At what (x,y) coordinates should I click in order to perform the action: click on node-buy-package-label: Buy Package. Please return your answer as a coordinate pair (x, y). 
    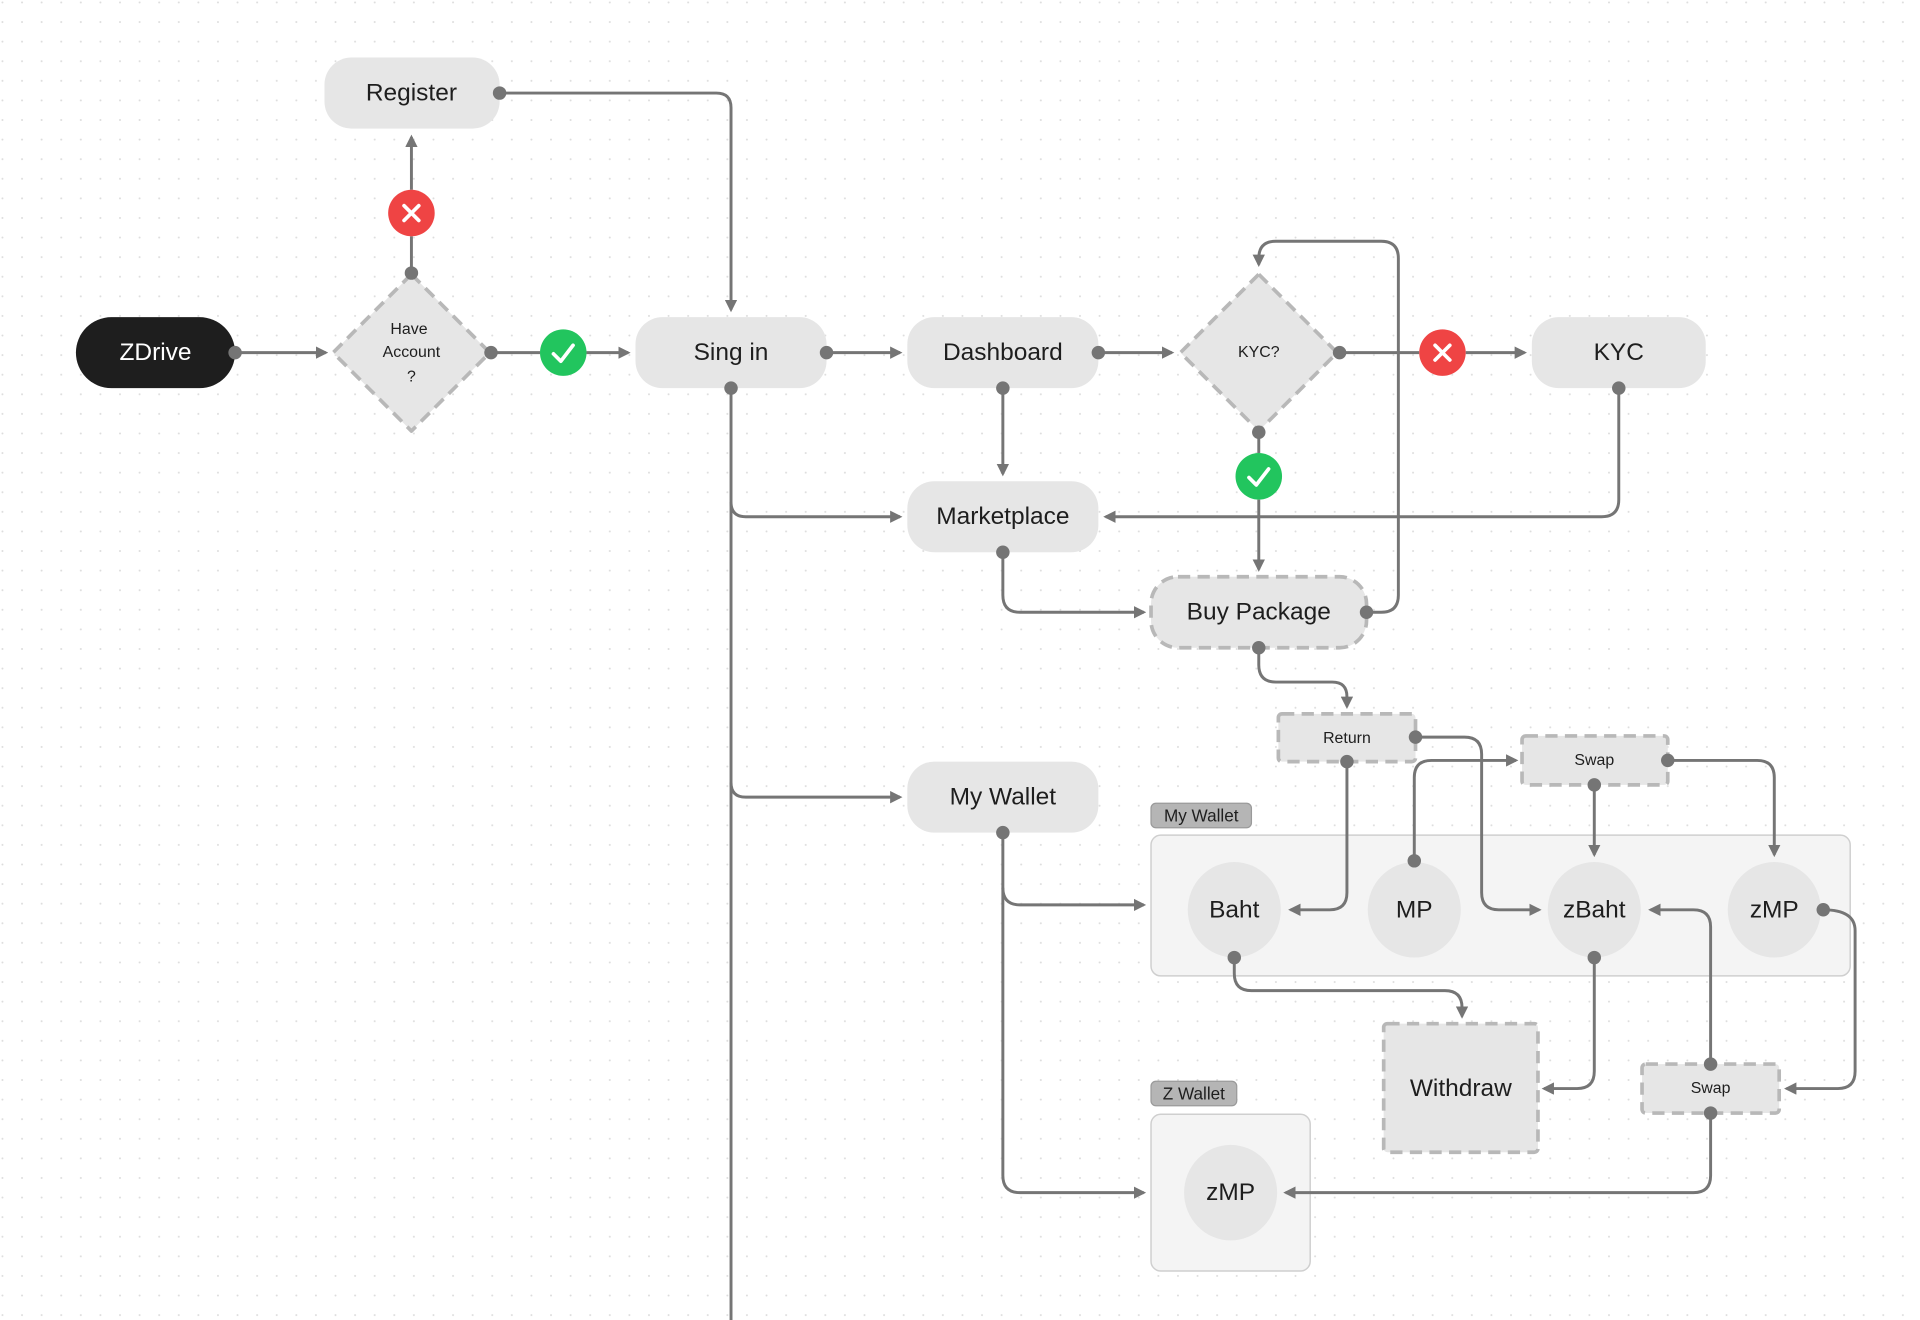
    Looking at the image, I should click on (1259, 612).